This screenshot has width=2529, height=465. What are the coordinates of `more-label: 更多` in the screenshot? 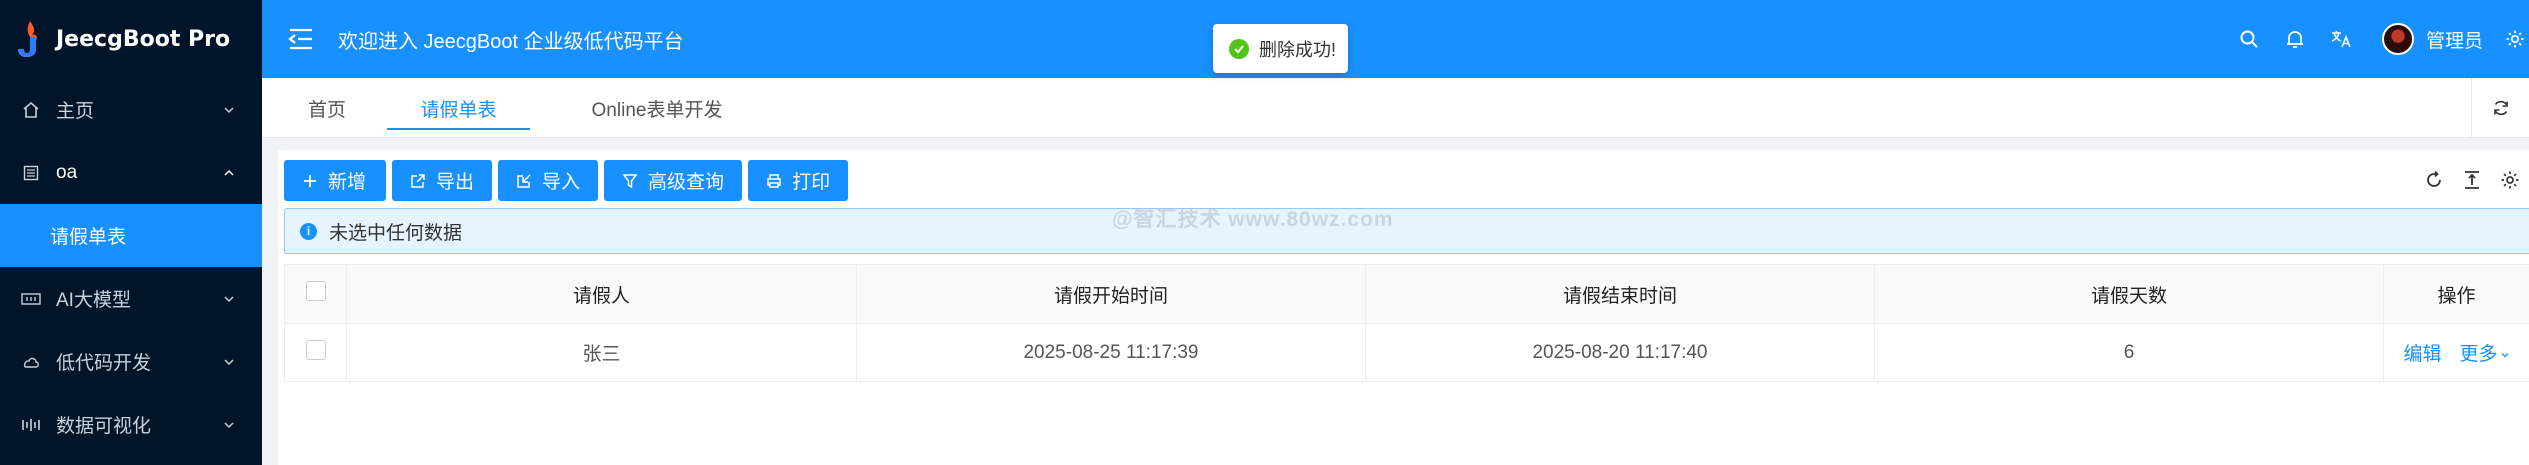 It's located at (2478, 354).